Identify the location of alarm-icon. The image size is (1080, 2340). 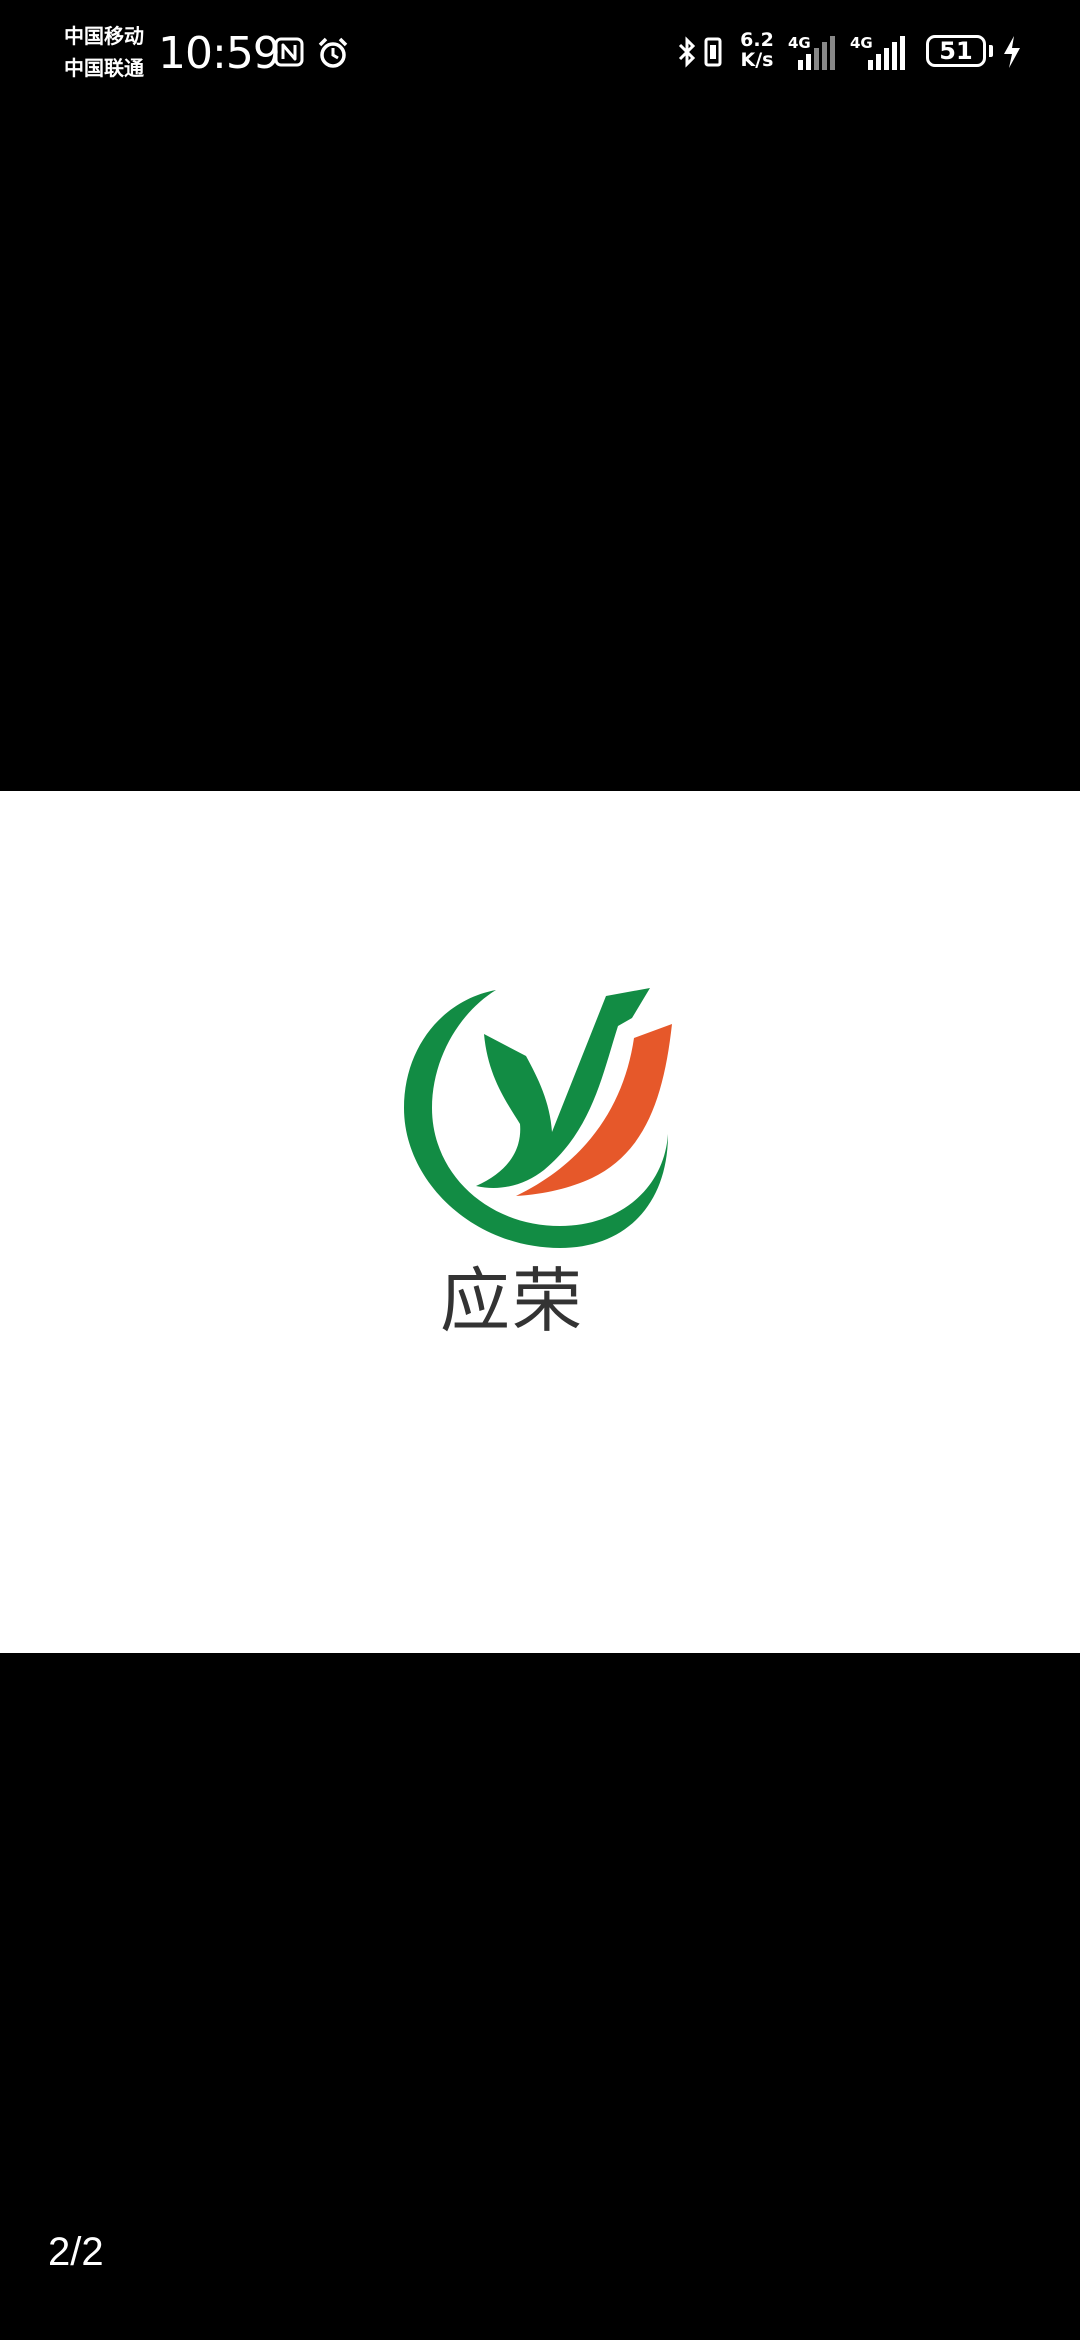
(333, 55).